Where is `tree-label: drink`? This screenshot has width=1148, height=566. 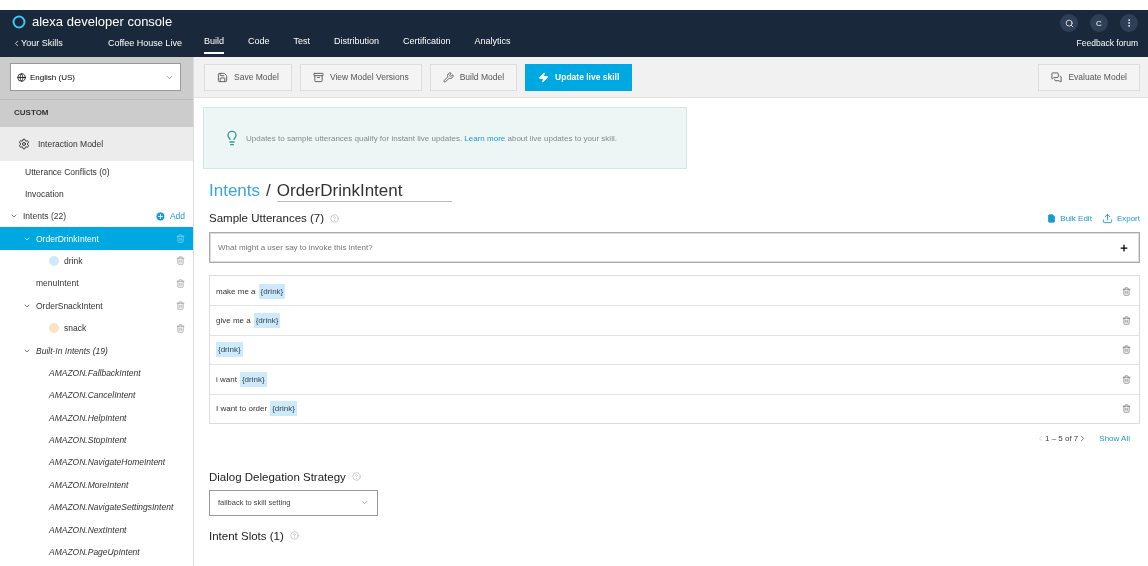 tree-label: drink is located at coordinates (73, 260).